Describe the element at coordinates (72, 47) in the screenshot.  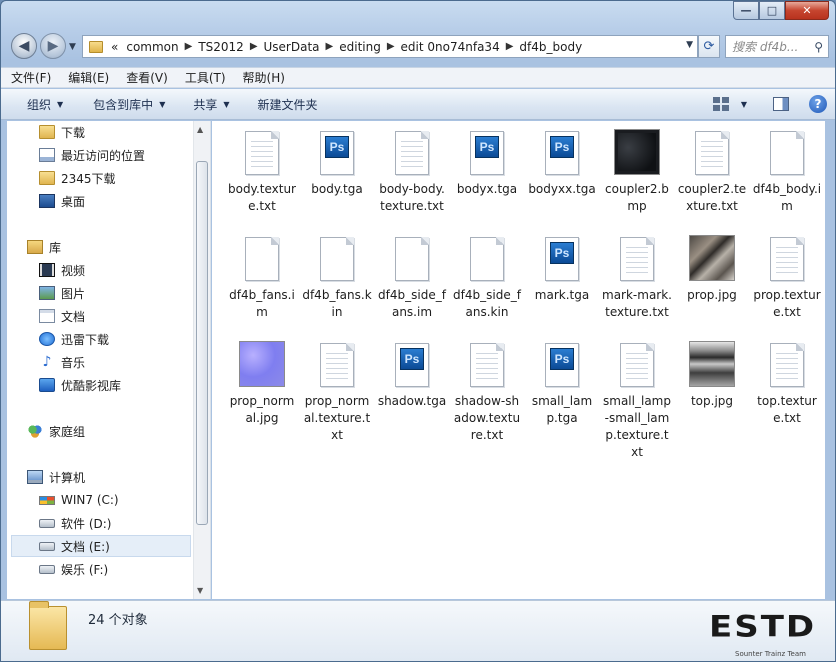
I see `recent-pages-dropdown: ▼` at that location.